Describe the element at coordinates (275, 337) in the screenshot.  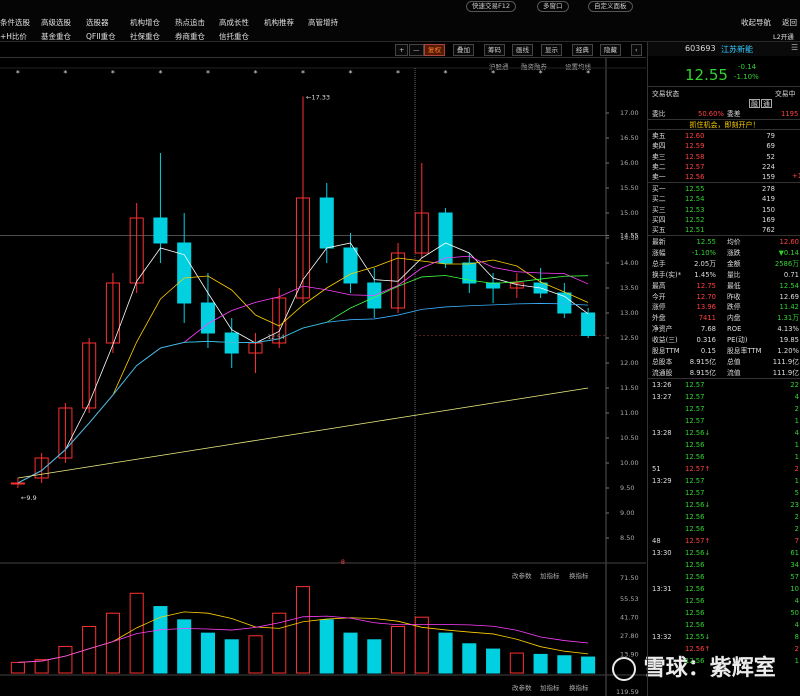
I see `crosshair-price-label: 12.54` at that location.